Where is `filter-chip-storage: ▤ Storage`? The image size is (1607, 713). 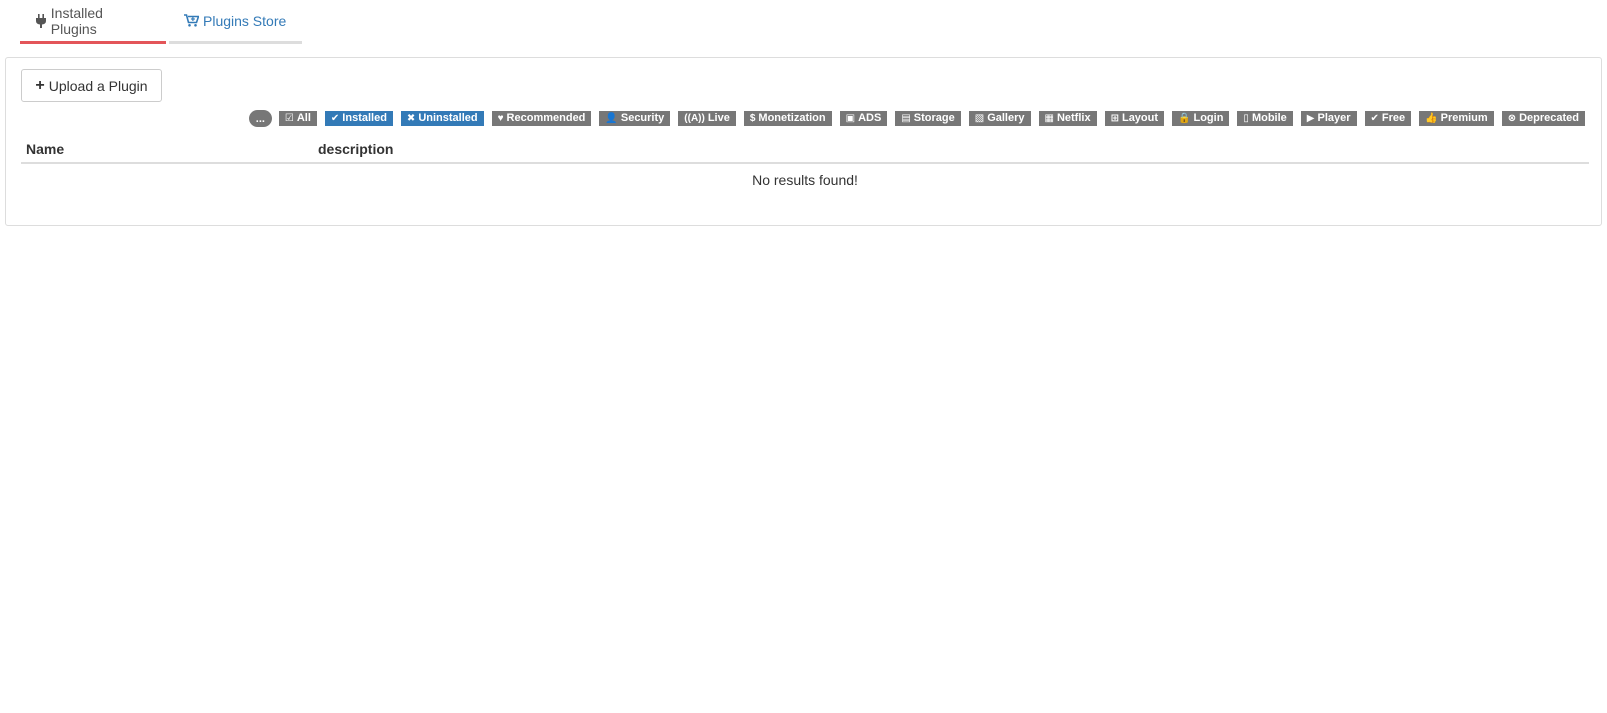 filter-chip-storage: ▤ Storage is located at coordinates (928, 118).